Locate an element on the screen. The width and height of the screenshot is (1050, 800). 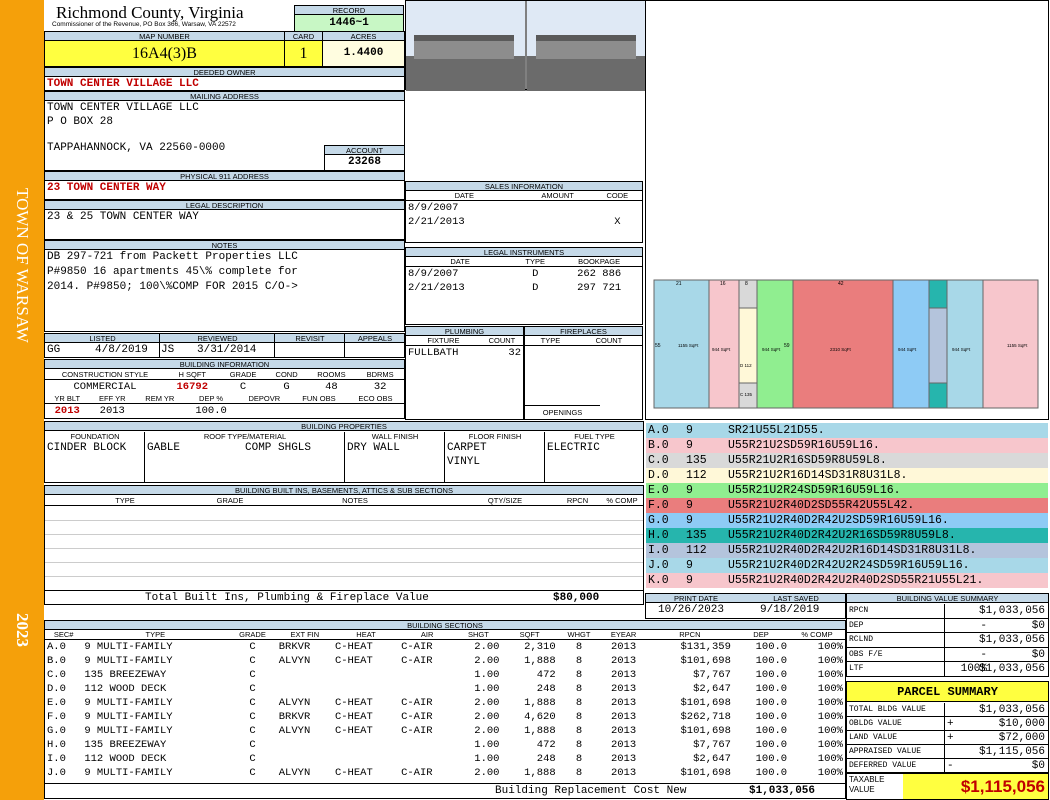
sketch-vector: SR21U55L21D55. is located at coordinates (776, 430).